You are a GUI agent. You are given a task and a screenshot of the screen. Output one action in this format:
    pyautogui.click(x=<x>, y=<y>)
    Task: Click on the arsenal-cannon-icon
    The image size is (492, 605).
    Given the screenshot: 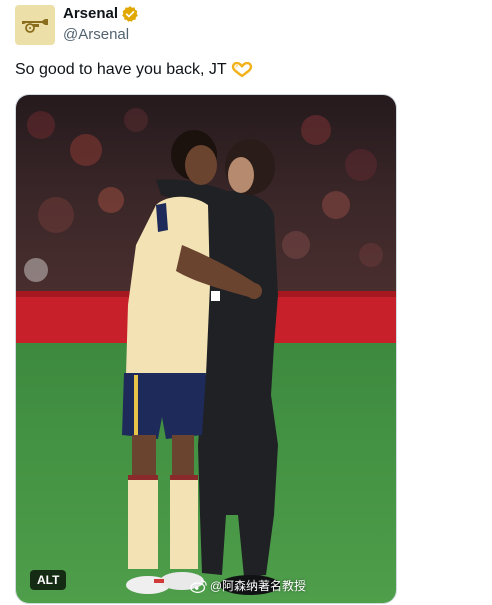 What is the action you would take?
    pyautogui.click(x=35, y=26)
    